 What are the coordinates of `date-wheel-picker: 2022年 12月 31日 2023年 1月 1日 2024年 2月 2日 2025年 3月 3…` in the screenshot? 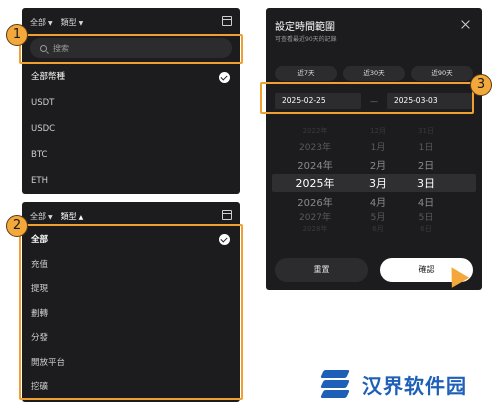 It's located at (374, 182).